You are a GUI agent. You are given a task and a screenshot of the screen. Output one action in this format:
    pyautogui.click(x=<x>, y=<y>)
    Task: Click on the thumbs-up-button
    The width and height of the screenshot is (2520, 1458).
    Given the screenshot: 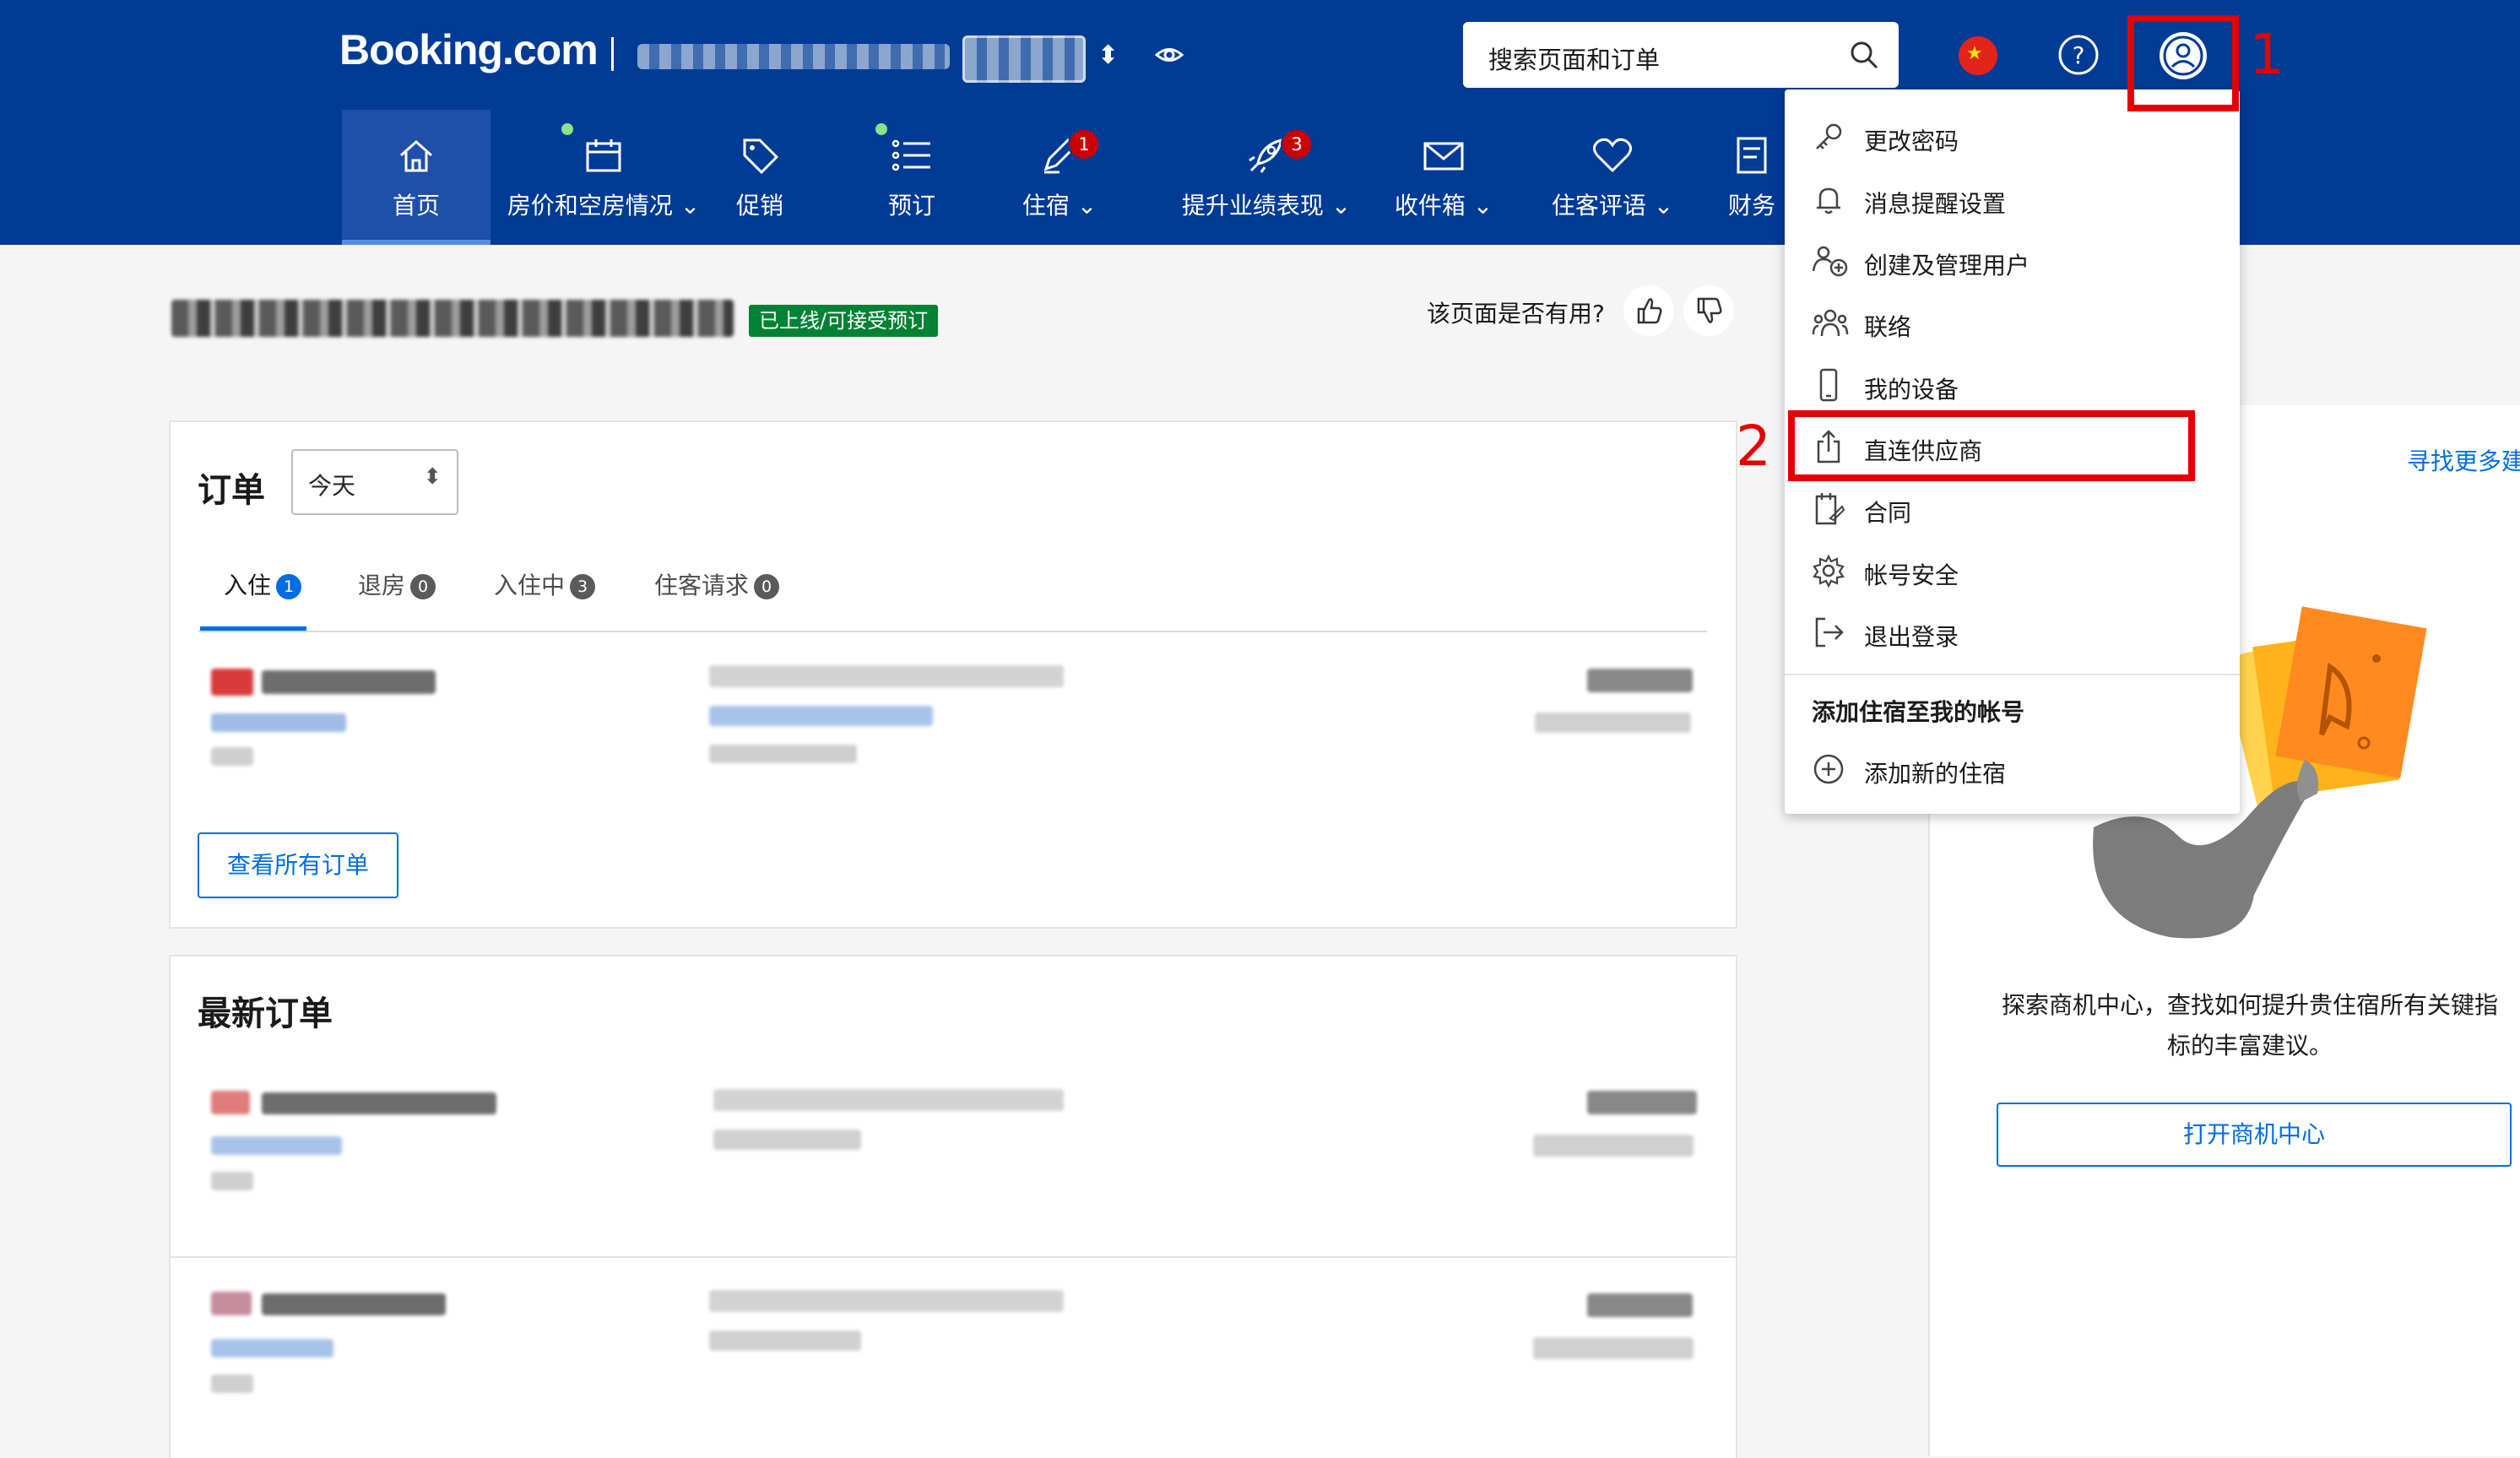 What is the action you would take?
    pyautogui.click(x=1648, y=310)
    